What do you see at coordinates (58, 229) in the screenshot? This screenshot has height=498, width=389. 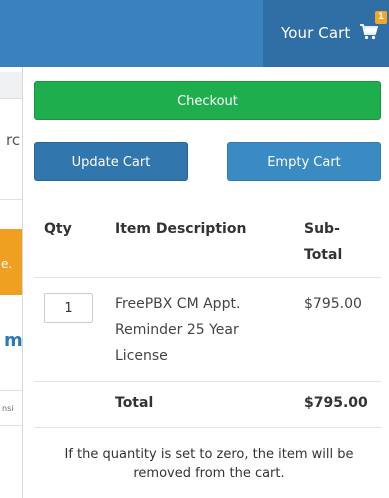 I see `qty-column-header: Qty` at bounding box center [58, 229].